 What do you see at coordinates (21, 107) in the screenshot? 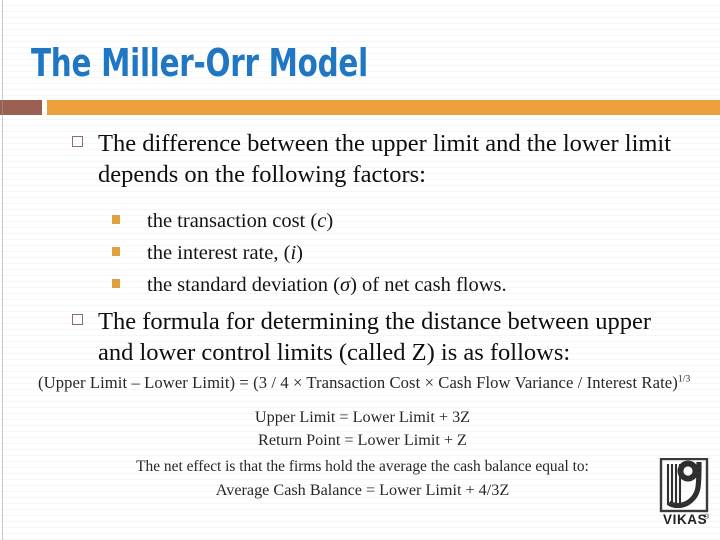
I see `accent-bar-brown` at bounding box center [21, 107].